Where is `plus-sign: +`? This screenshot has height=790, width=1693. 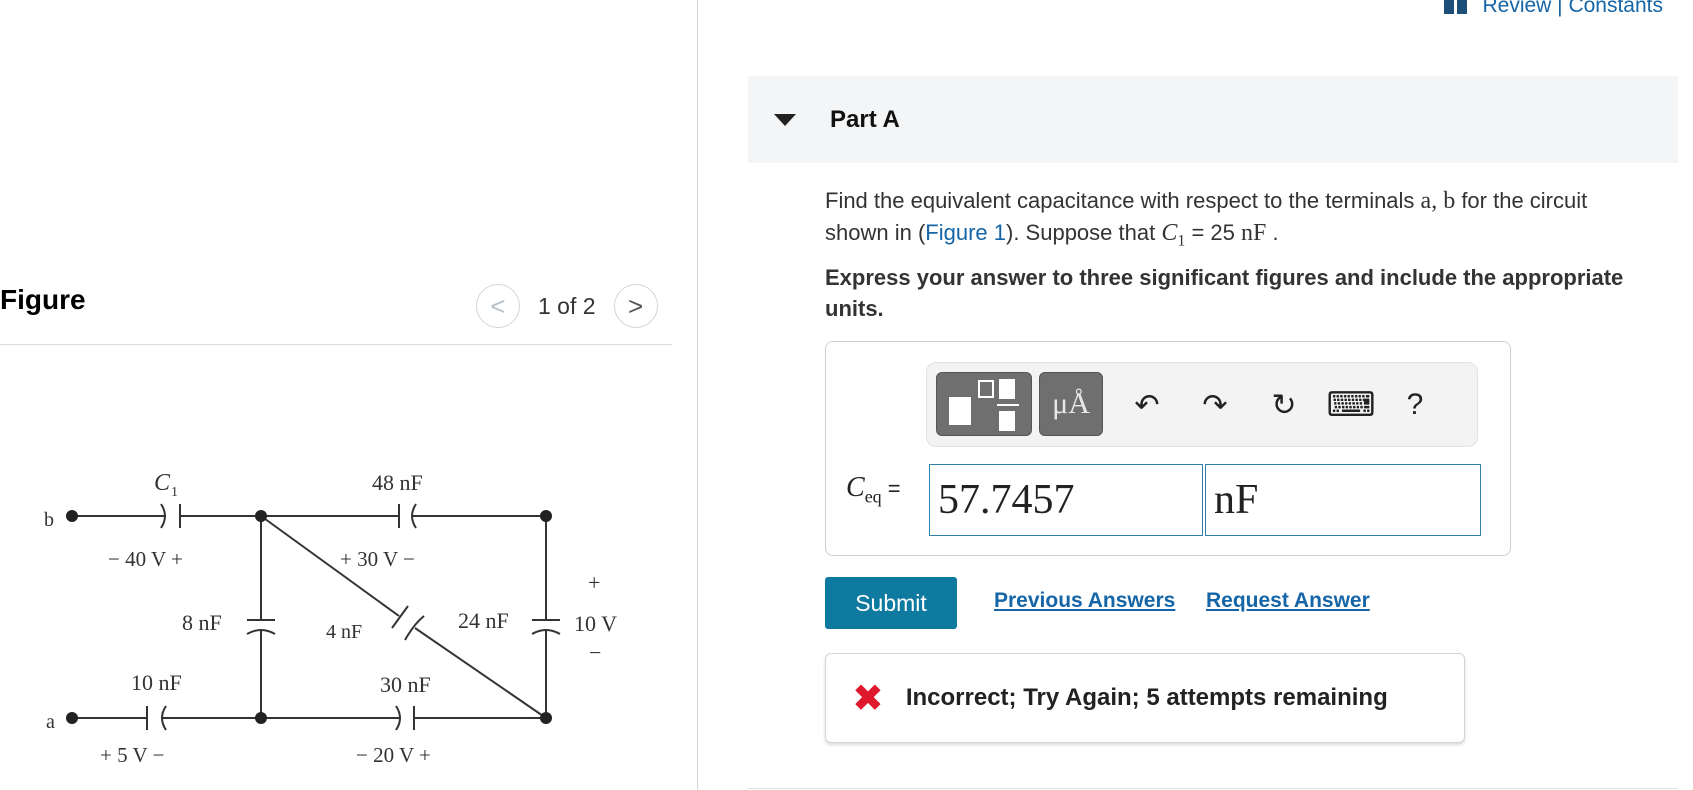 plus-sign: + is located at coordinates (594, 582).